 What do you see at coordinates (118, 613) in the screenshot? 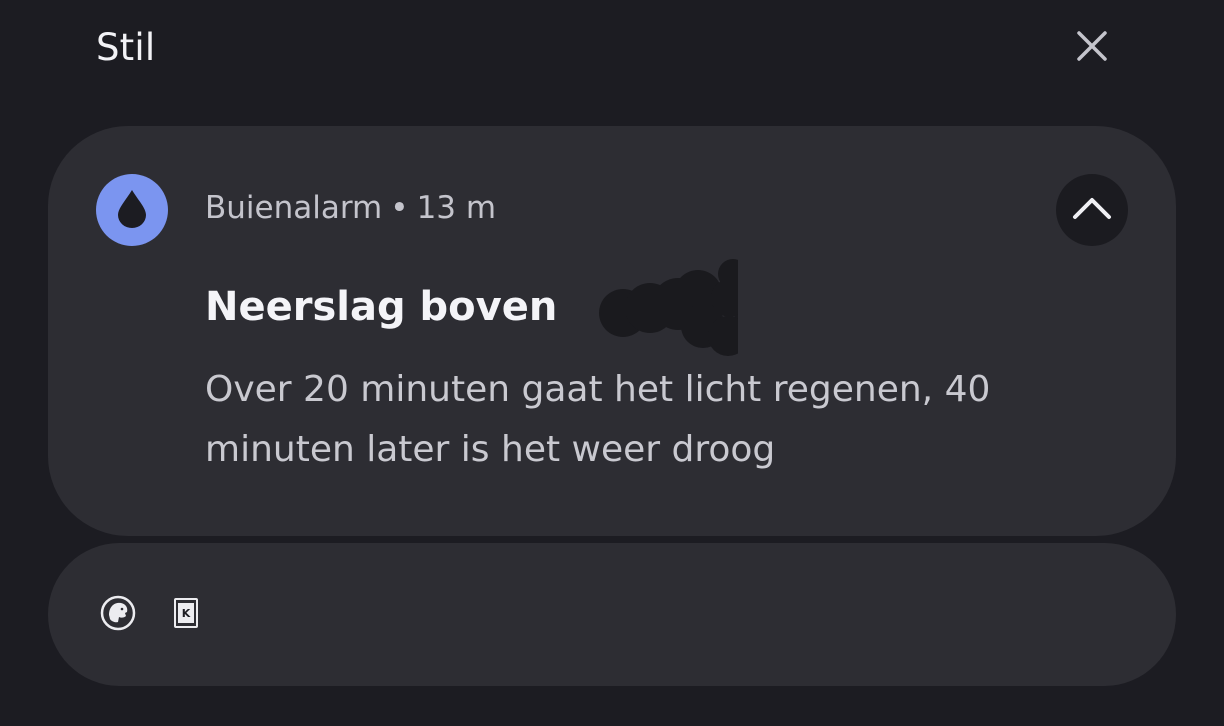
I see `app-icon-lion` at bounding box center [118, 613].